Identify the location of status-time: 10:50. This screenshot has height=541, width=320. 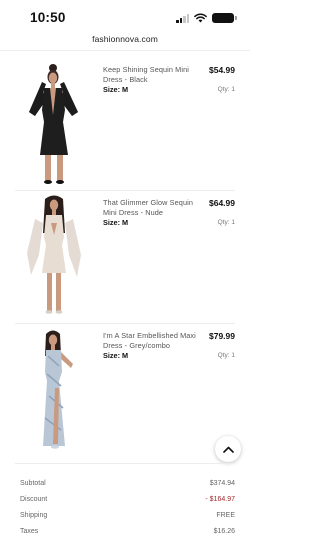
(48, 17).